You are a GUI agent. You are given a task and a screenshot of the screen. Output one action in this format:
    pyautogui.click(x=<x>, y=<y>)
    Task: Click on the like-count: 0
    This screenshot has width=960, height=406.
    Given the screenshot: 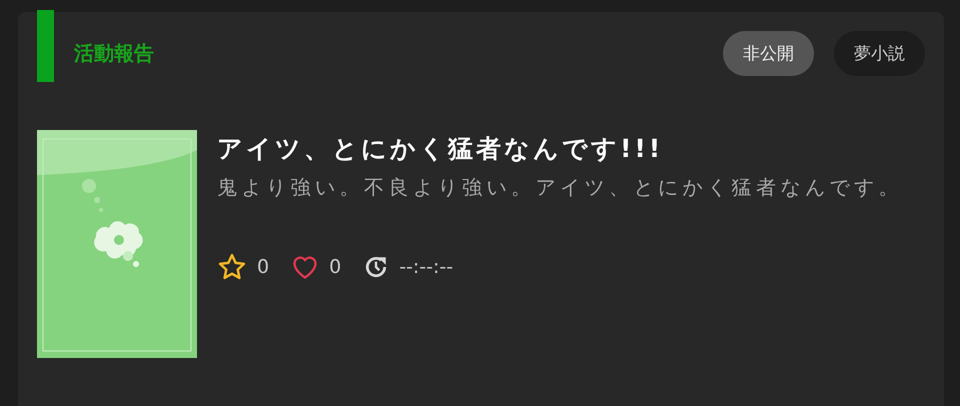 What is the action you would take?
    pyautogui.click(x=335, y=267)
    